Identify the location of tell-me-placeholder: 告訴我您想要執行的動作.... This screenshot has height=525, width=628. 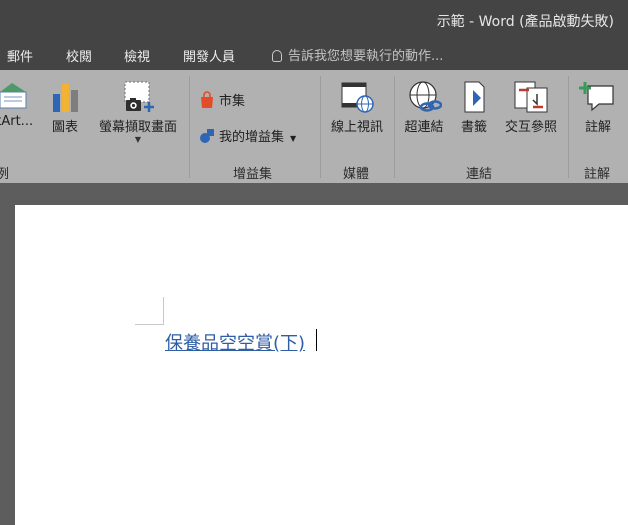
(366, 56).